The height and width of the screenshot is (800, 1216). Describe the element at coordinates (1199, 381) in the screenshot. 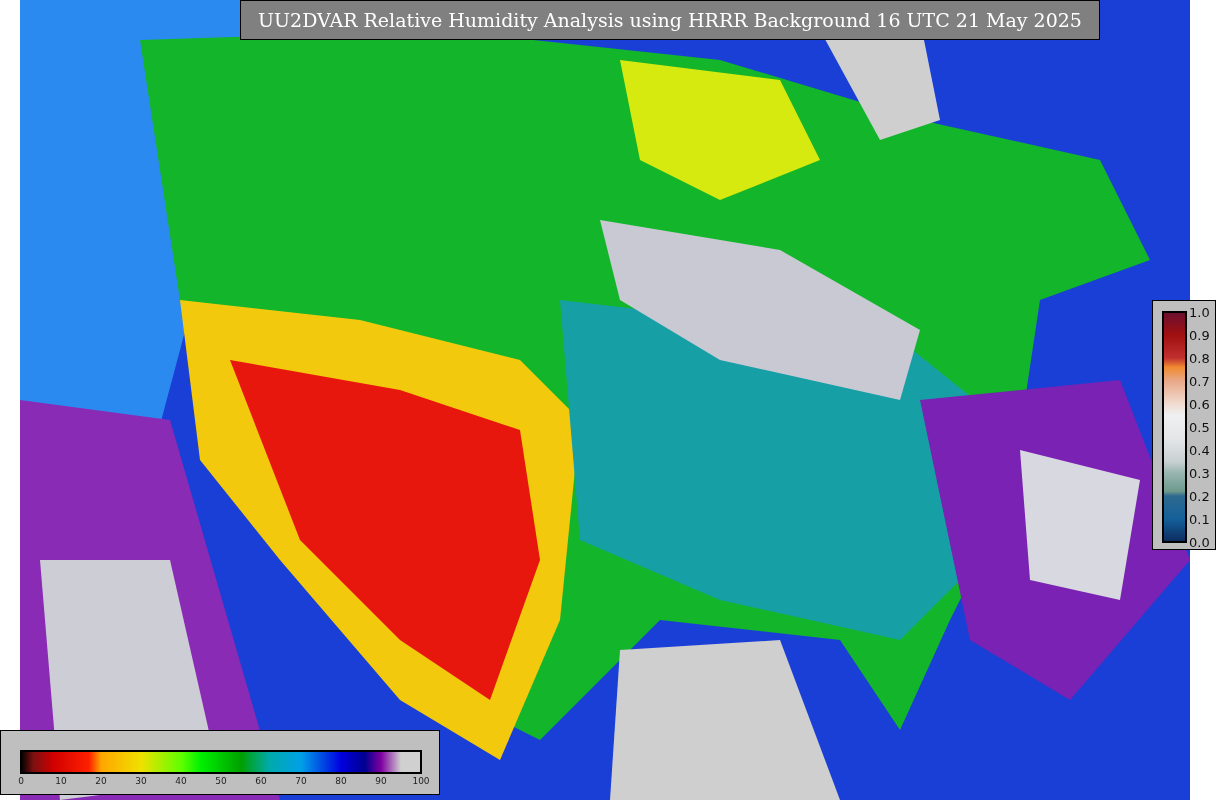

I see `tick-label: 0.7` at that location.